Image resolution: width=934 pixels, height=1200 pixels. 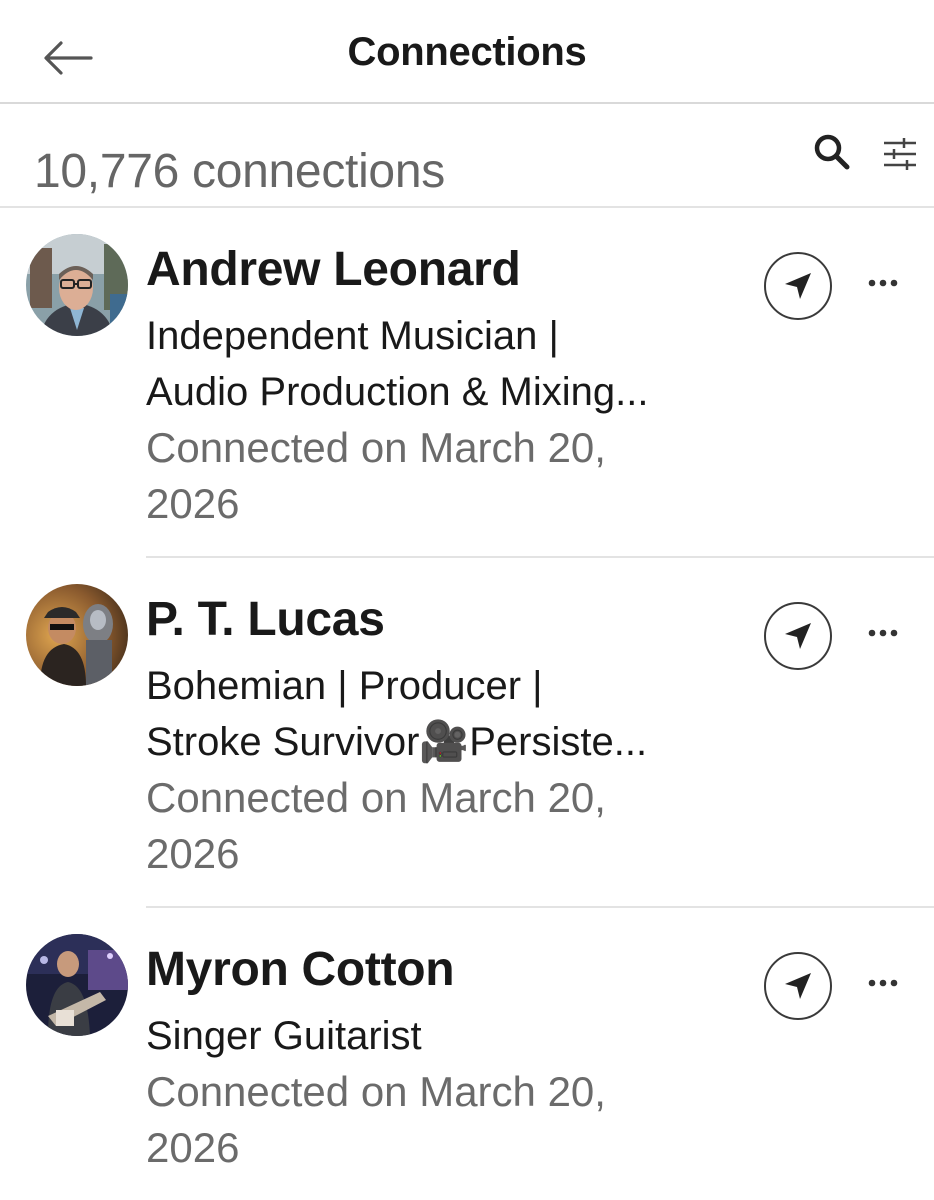 I want to click on sliders-icon, so click(x=900, y=154).